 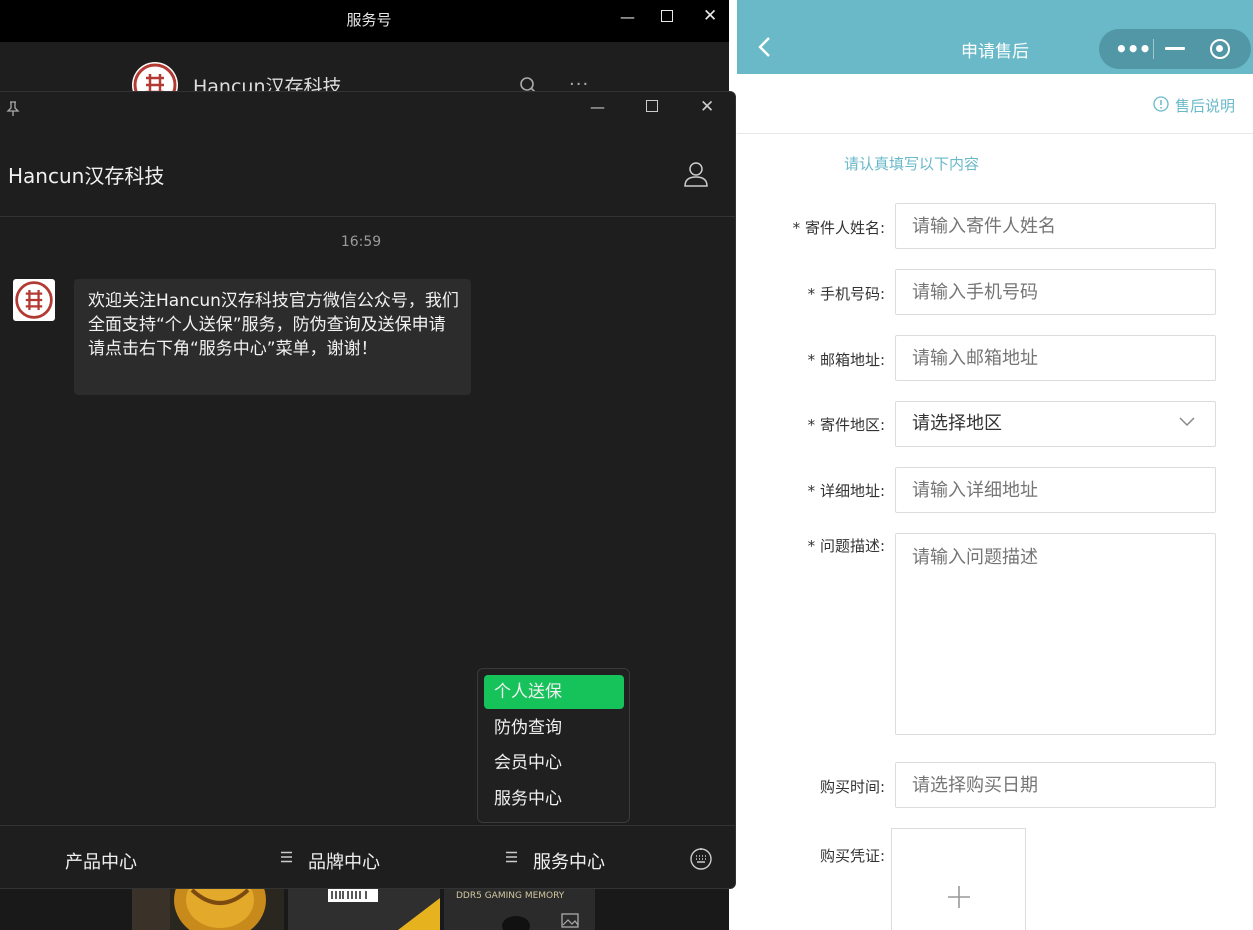 I want to click on memory-module-icon, so click(x=364, y=909).